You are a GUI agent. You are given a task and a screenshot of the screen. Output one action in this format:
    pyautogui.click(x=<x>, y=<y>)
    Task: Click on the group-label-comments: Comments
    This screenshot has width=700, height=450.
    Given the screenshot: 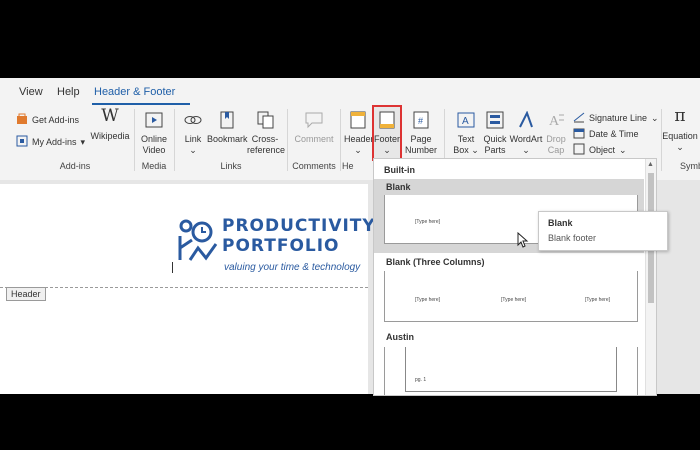 What is the action you would take?
    pyautogui.click(x=314, y=166)
    